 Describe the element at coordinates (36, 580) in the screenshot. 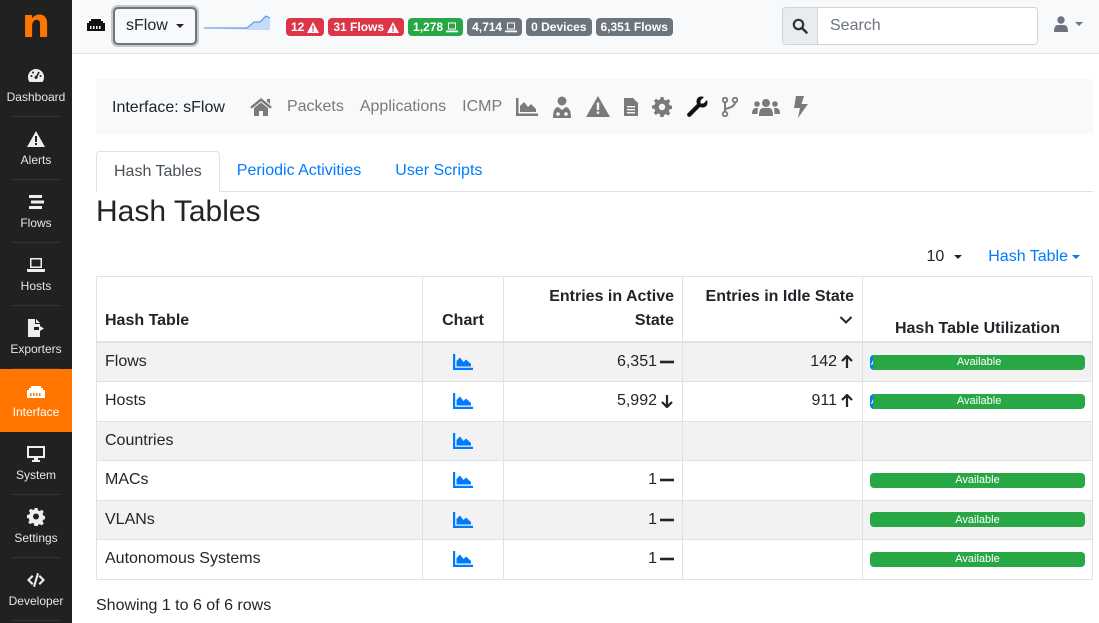

I see `code-icon` at that location.